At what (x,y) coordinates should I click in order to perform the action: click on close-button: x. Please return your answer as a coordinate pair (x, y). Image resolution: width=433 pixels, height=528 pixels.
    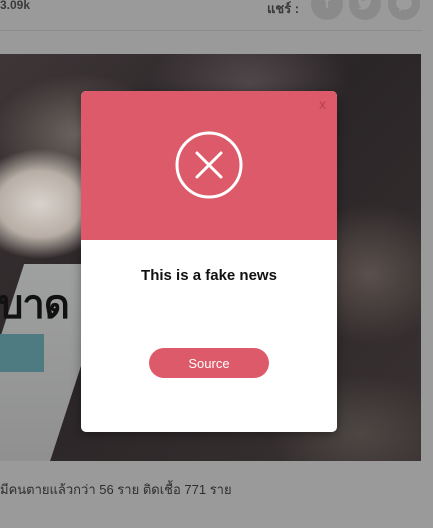
    Looking at the image, I should click on (322, 104).